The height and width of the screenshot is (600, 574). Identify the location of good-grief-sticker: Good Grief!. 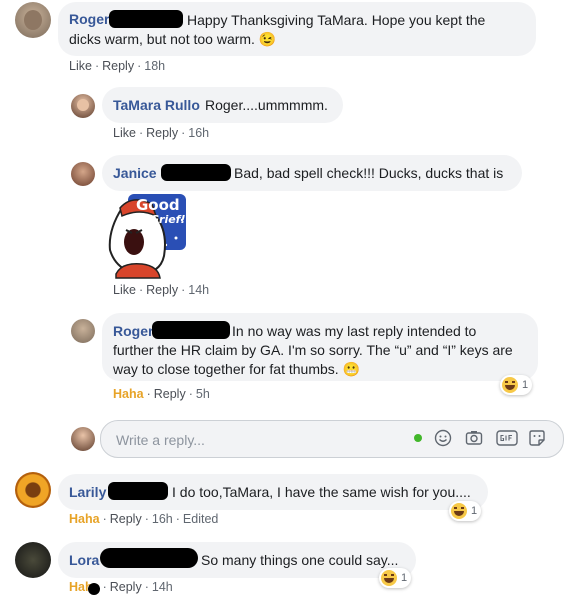
(146, 235).